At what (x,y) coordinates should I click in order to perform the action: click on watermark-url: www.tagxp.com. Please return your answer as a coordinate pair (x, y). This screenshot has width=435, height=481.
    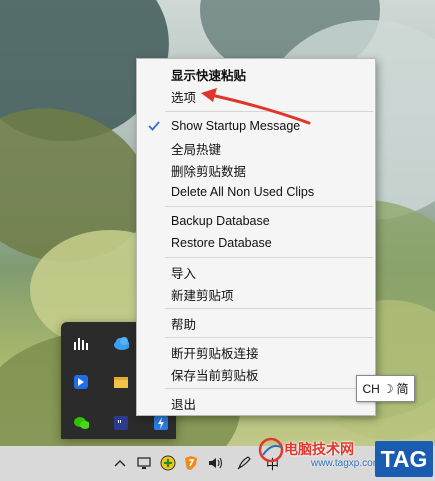
    Looking at the image, I should click on (346, 463).